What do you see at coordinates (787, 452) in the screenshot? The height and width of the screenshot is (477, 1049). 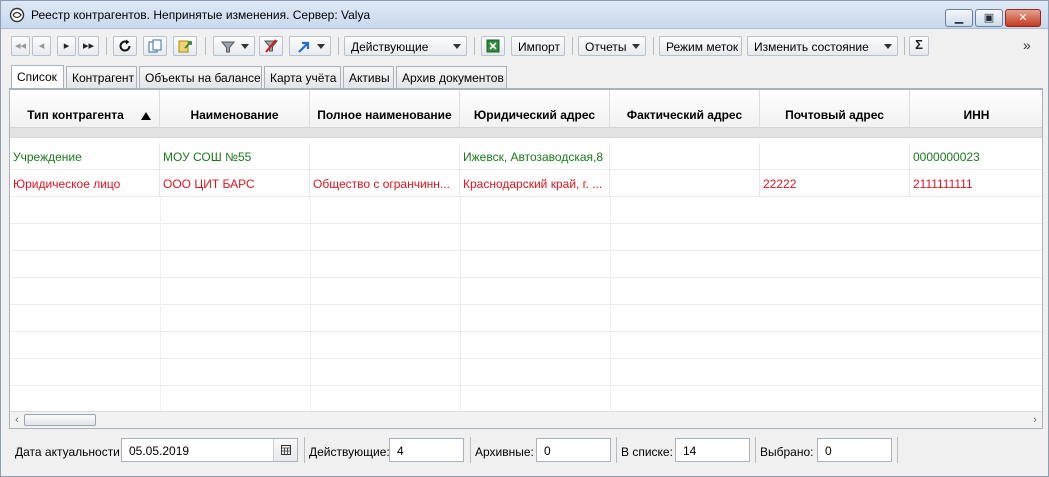 I see `selected-label: Выбрано:` at bounding box center [787, 452].